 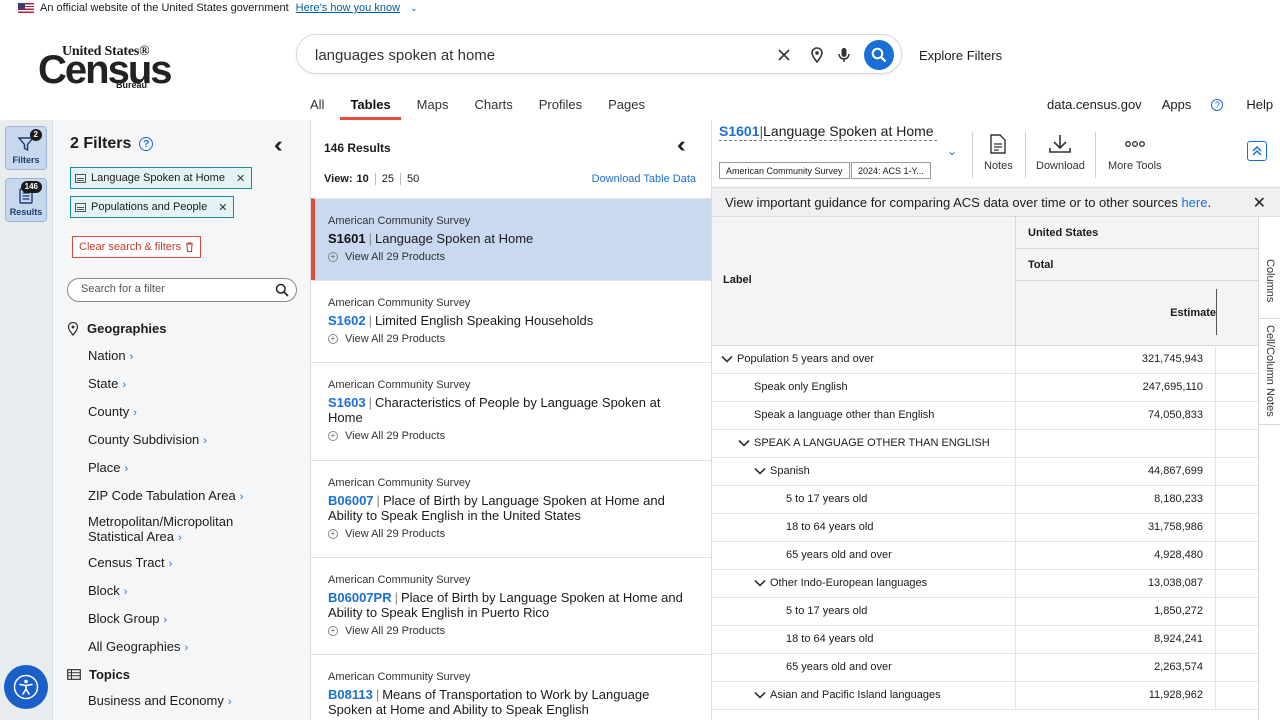 What do you see at coordinates (1135, 153) in the screenshot?
I see `more-tools-button: More Tools` at bounding box center [1135, 153].